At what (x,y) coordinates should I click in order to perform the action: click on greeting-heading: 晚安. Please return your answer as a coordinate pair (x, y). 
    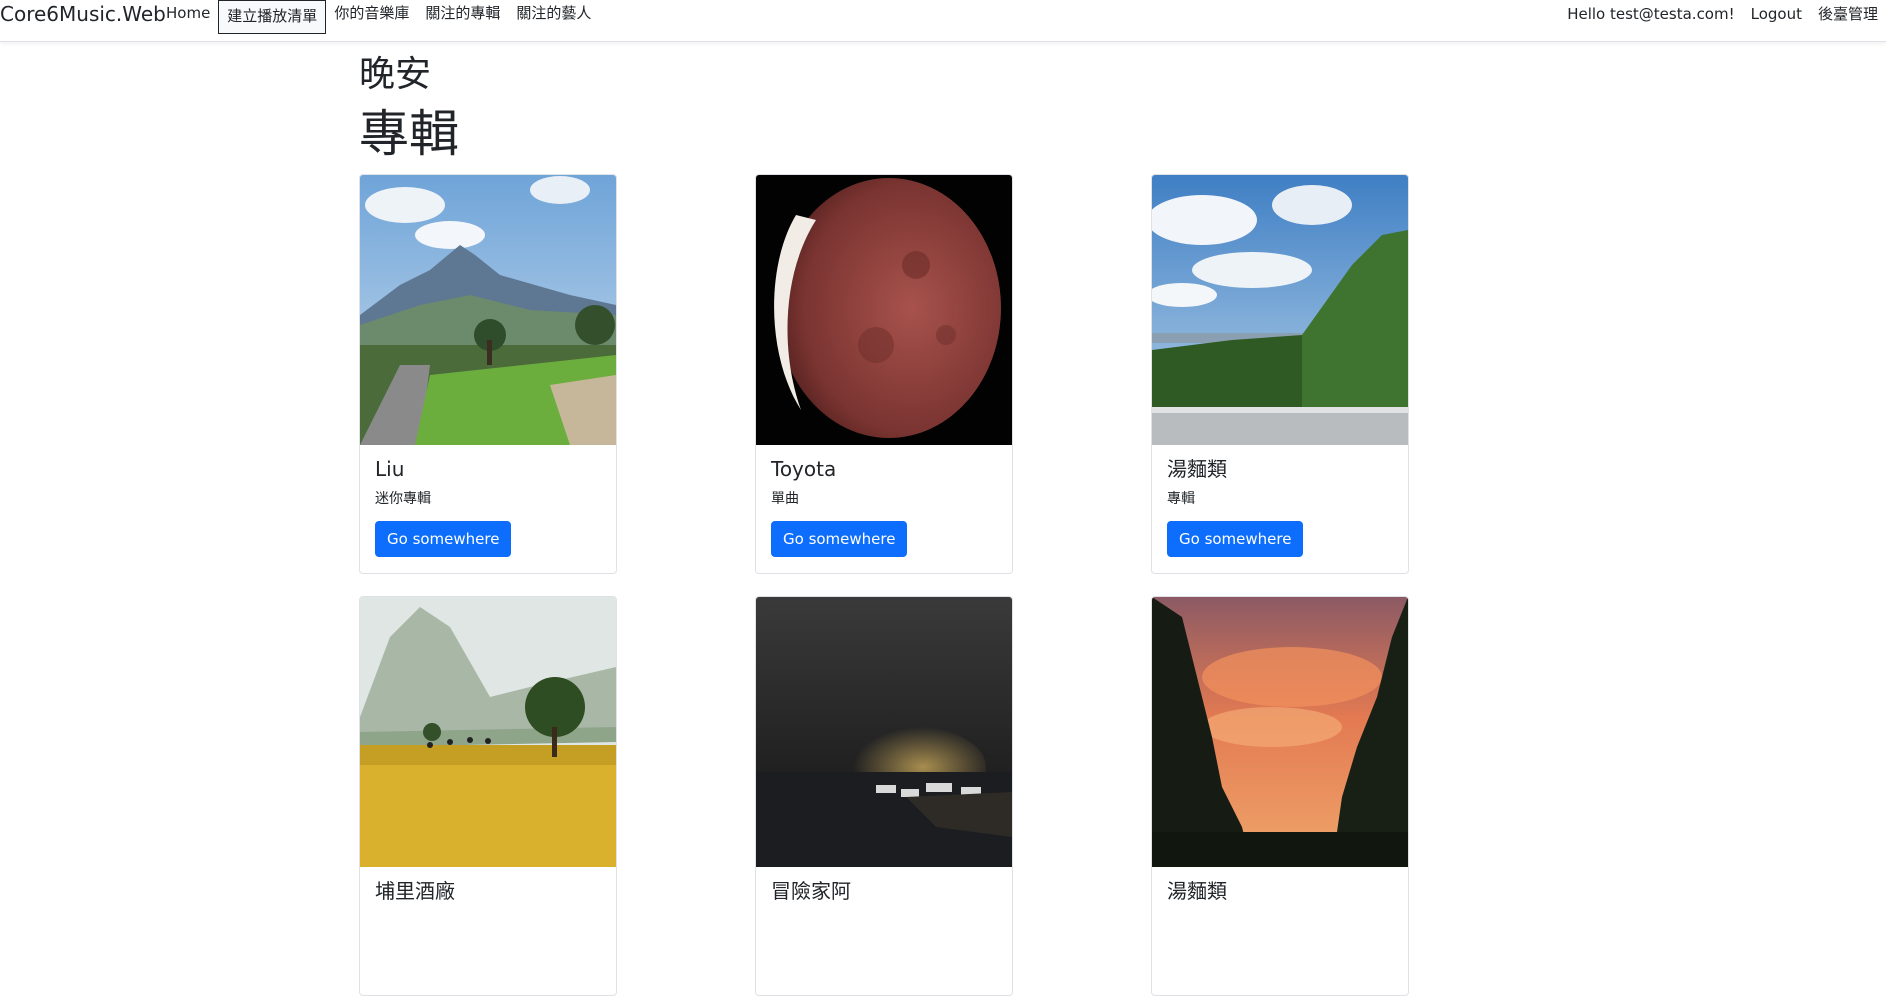
    Looking at the image, I should click on (395, 74).